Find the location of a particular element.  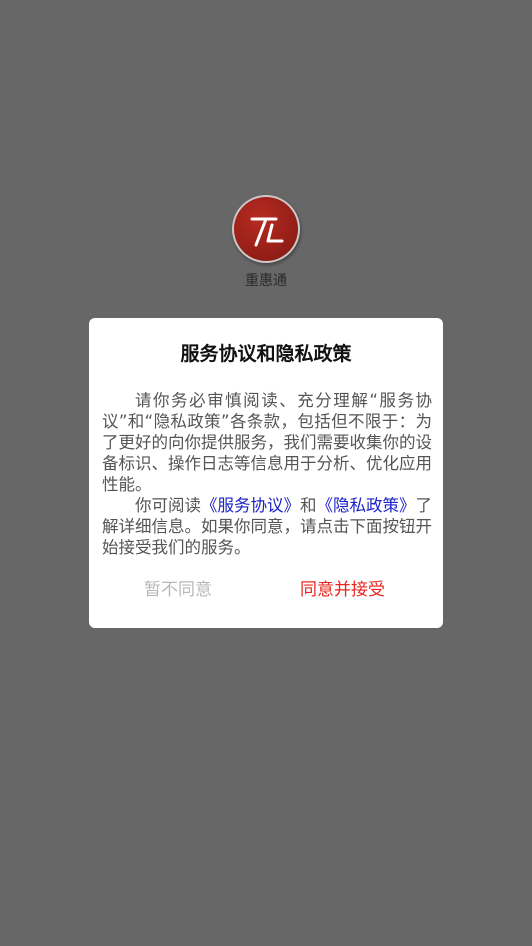

paragraph-middle: 和 is located at coordinates (308, 505).